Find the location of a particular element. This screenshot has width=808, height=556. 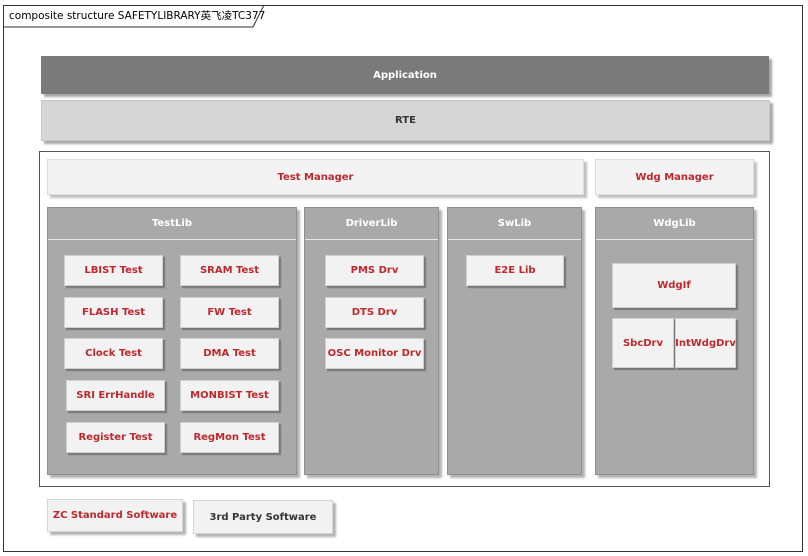

wdg-manager-box: Wdg Manager is located at coordinates (674, 177).